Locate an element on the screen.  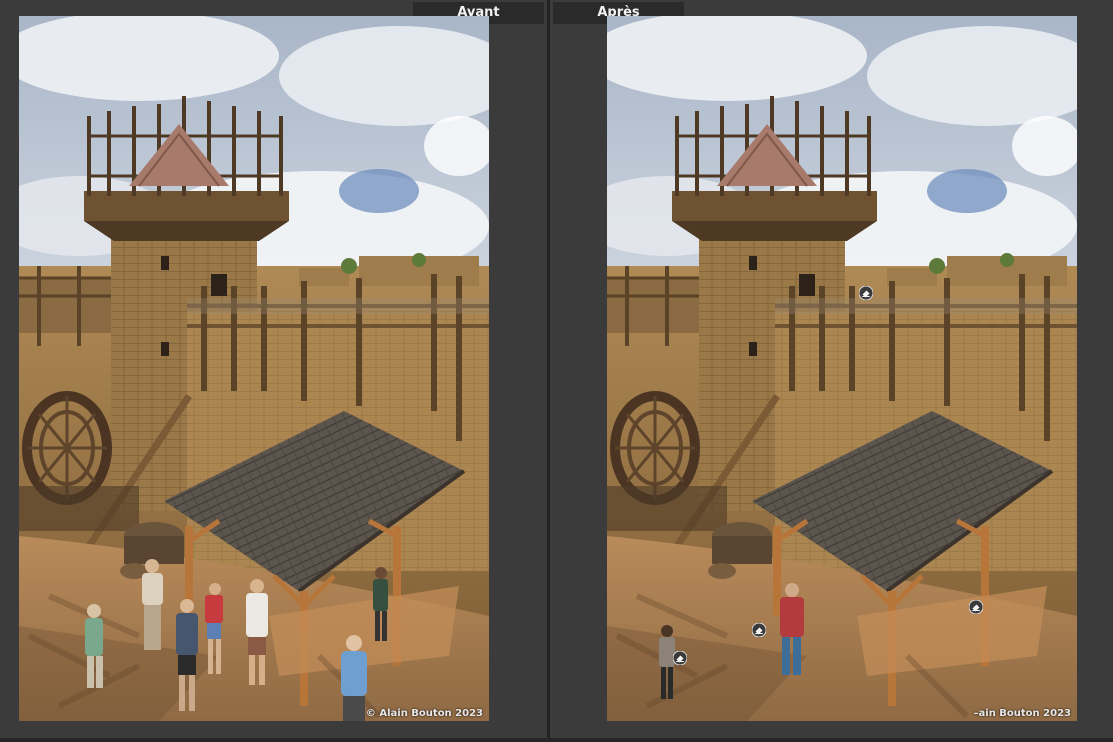
watermark-after: –ain Bouton 2023 is located at coordinates (1022, 713).